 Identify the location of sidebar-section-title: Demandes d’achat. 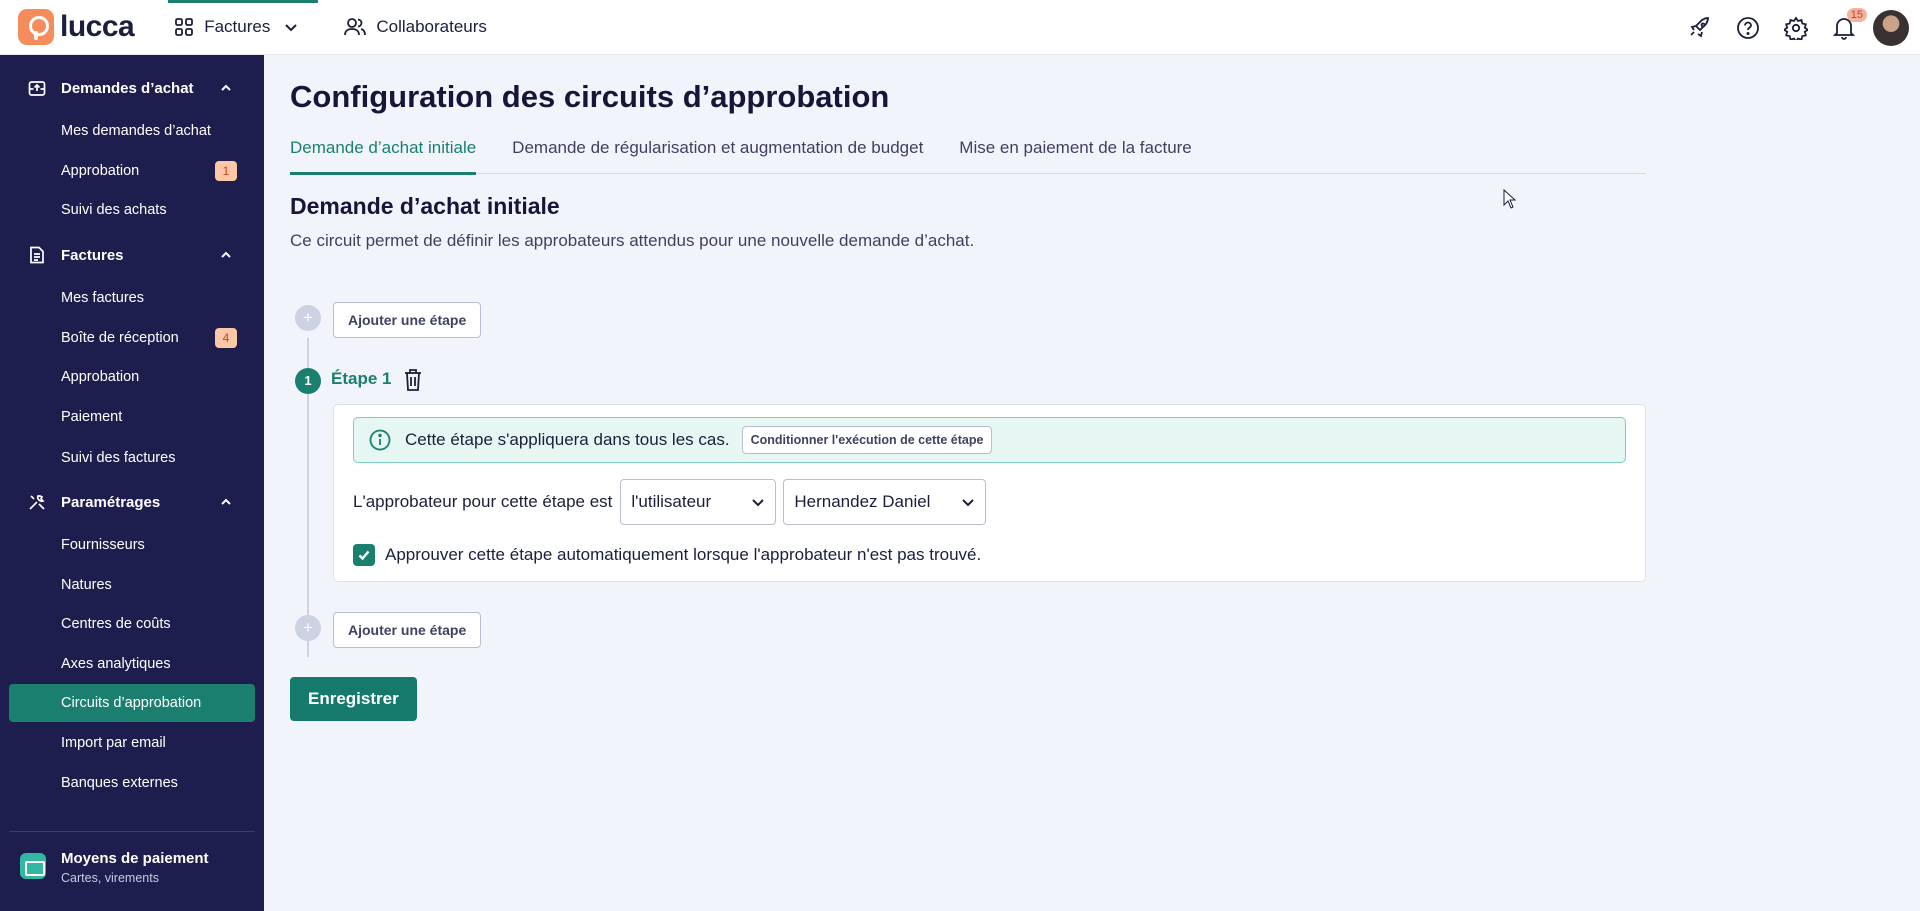
(127, 88).